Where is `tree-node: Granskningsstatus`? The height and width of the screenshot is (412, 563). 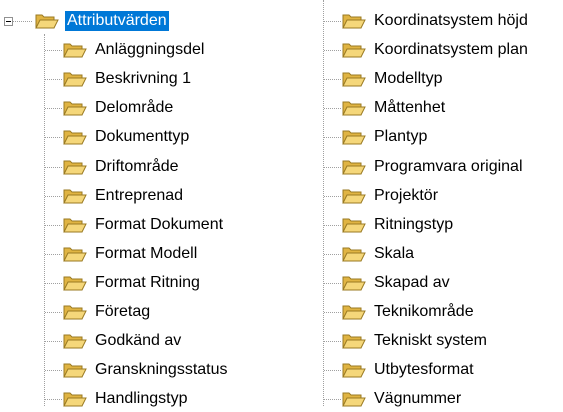
tree-node: Granskningsstatus is located at coordinates (146, 370).